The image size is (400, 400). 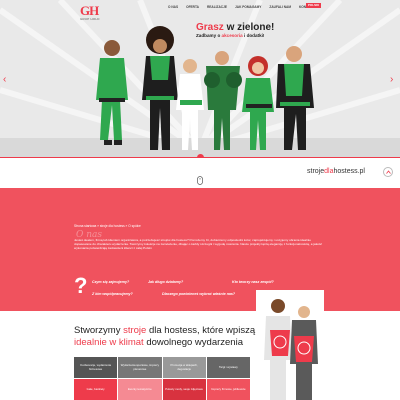 I want to click on logo-mark: GH, so click(x=89, y=10).